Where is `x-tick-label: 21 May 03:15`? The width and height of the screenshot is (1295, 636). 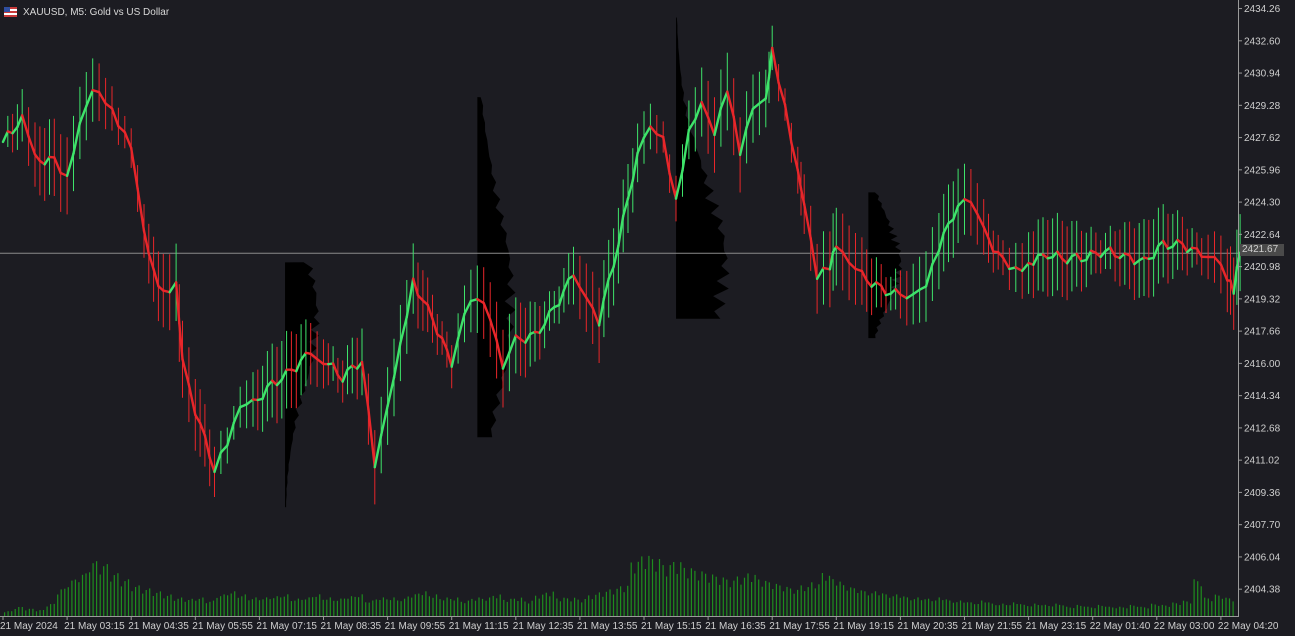
x-tick-label: 21 May 03:15 is located at coordinates (94, 626).